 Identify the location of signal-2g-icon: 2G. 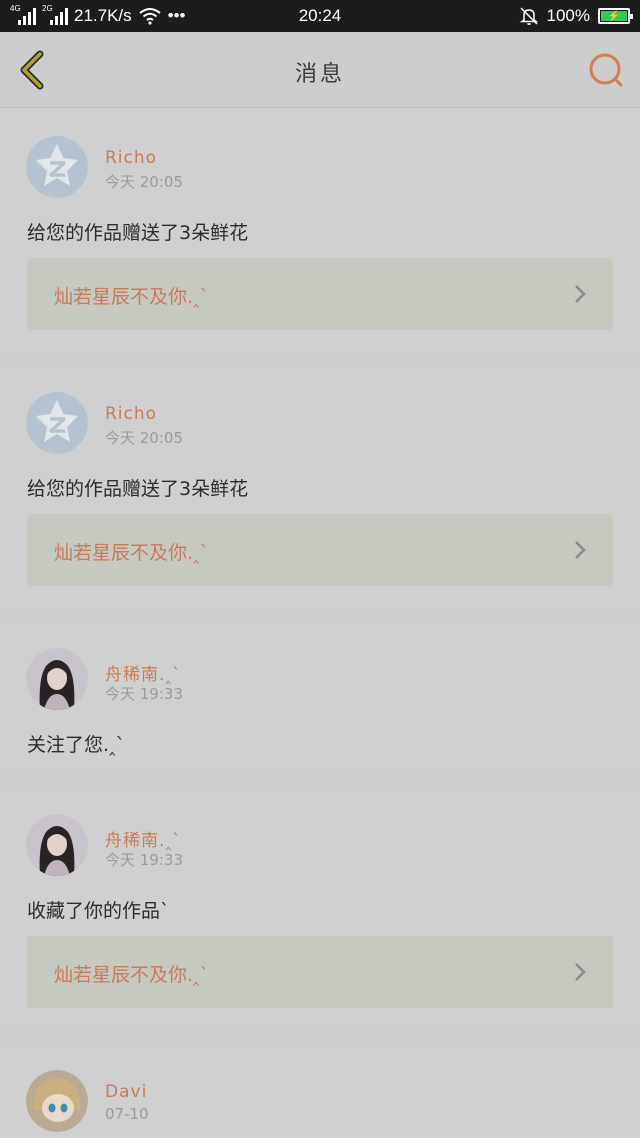
(55, 14).